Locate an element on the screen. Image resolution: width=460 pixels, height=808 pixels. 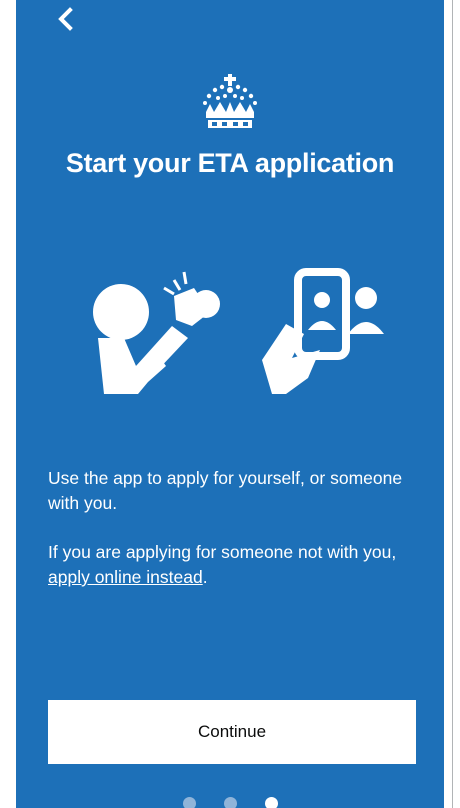
apply-online-link: apply online instead is located at coordinates (125, 577).